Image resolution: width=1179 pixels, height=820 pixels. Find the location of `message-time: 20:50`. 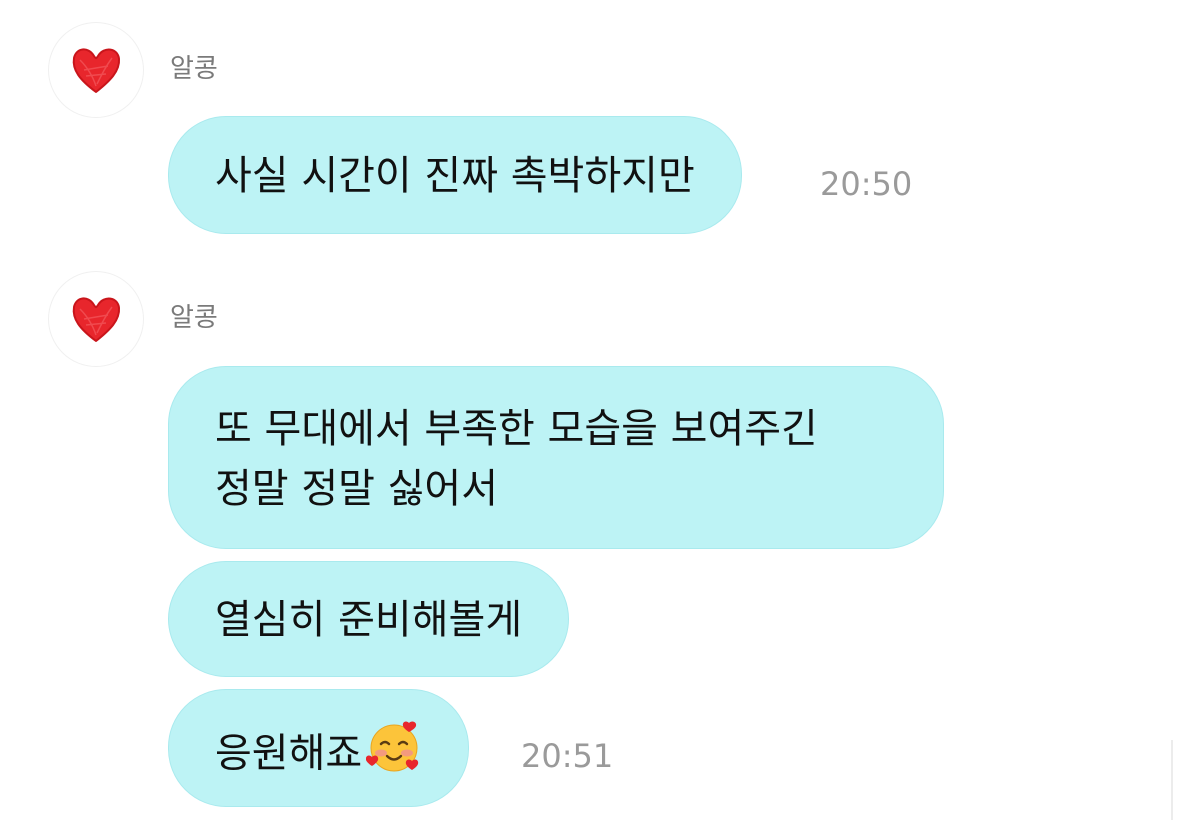

message-time: 20:50 is located at coordinates (866, 184).